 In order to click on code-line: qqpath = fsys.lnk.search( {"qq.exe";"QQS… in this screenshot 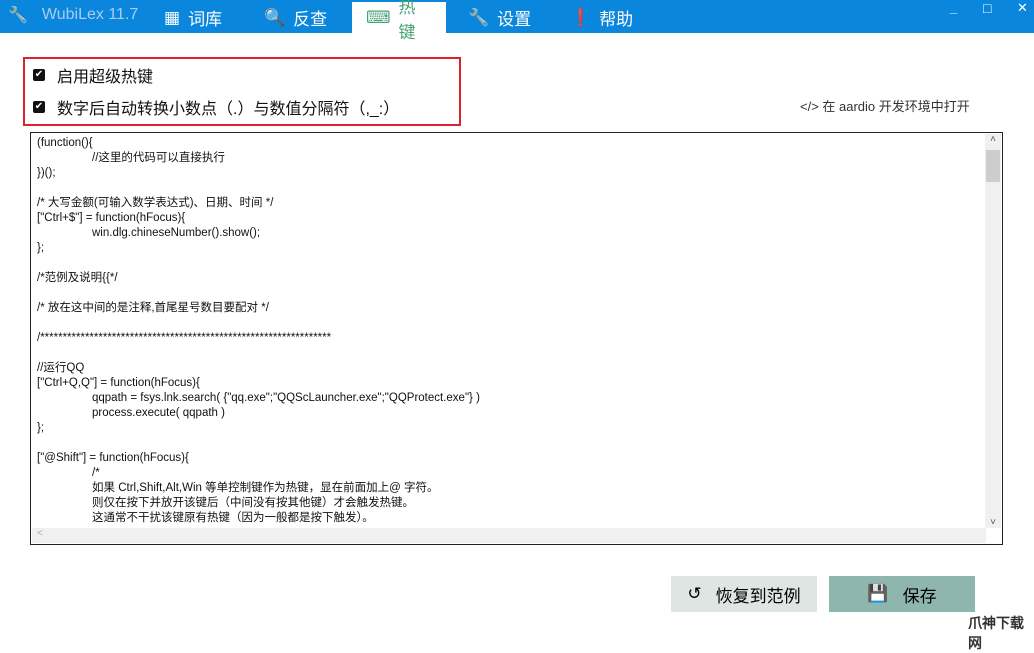, I will do `click(286, 398)`.